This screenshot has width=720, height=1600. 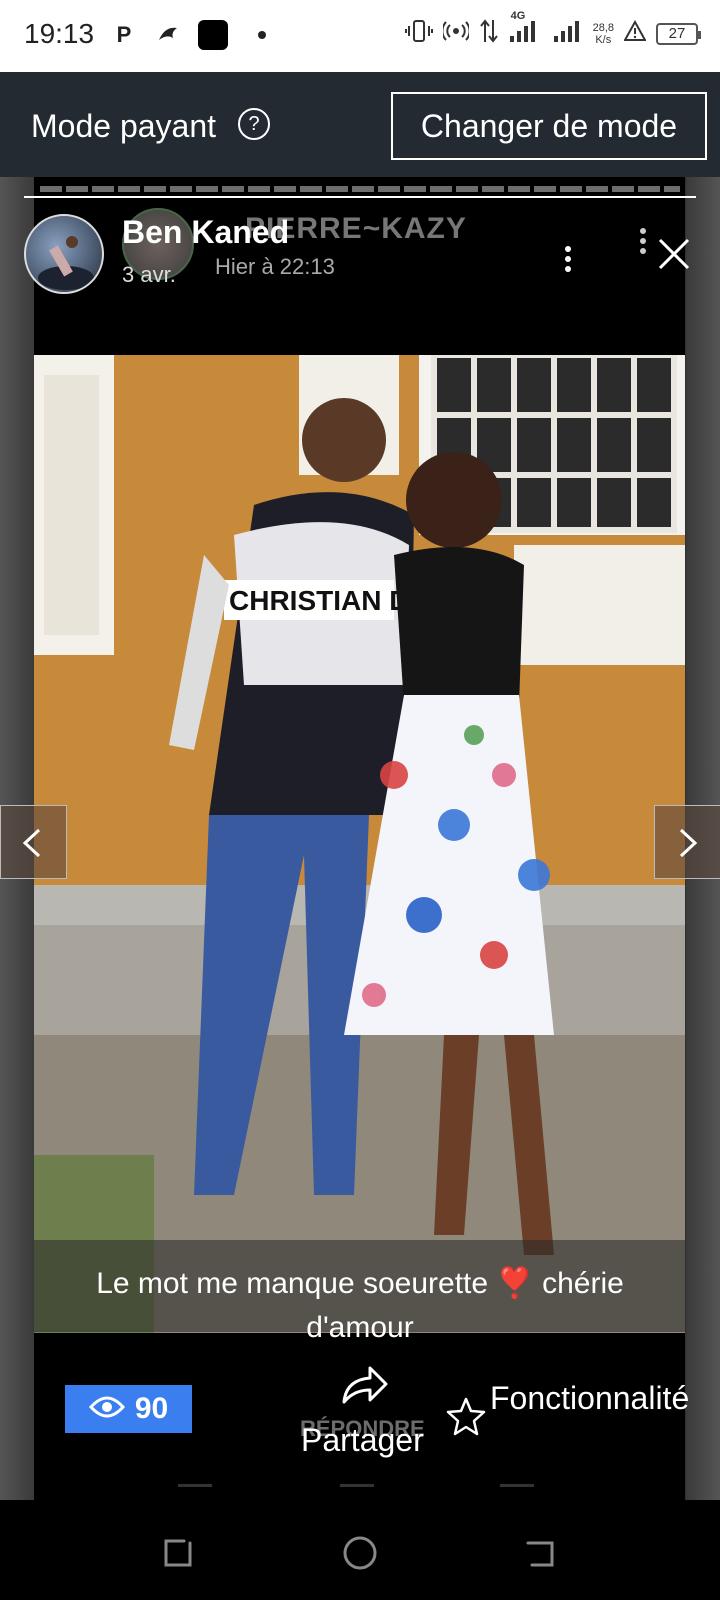 I want to click on star-icon, so click(x=466, y=1418).